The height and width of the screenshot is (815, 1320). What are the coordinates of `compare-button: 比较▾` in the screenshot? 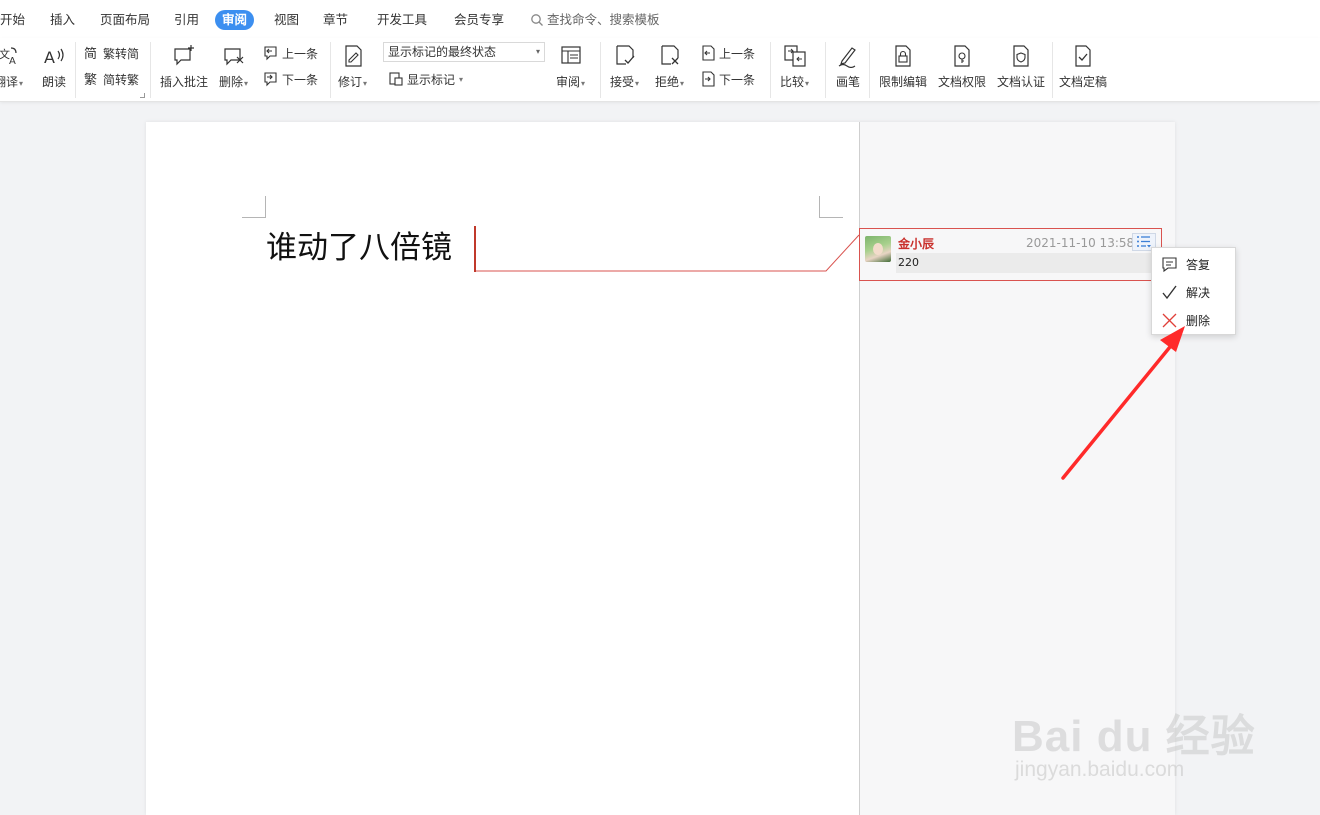 It's located at (794, 66).